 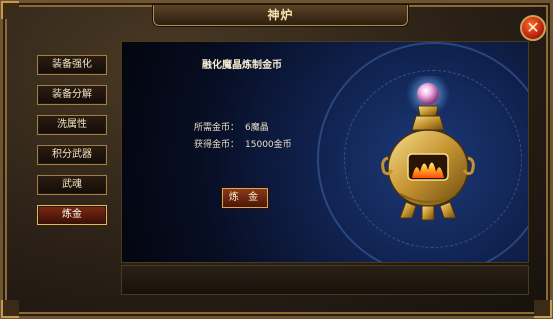 What do you see at coordinates (72, 215) in the screenshot?
I see `menu-item-alchemy: 炼金` at bounding box center [72, 215].